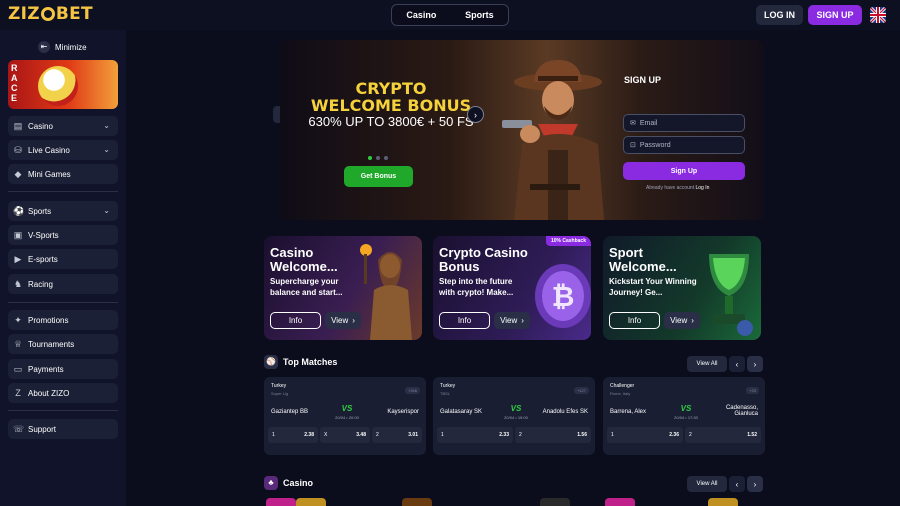  I want to click on email-field: ✉ Email, so click(684, 123).